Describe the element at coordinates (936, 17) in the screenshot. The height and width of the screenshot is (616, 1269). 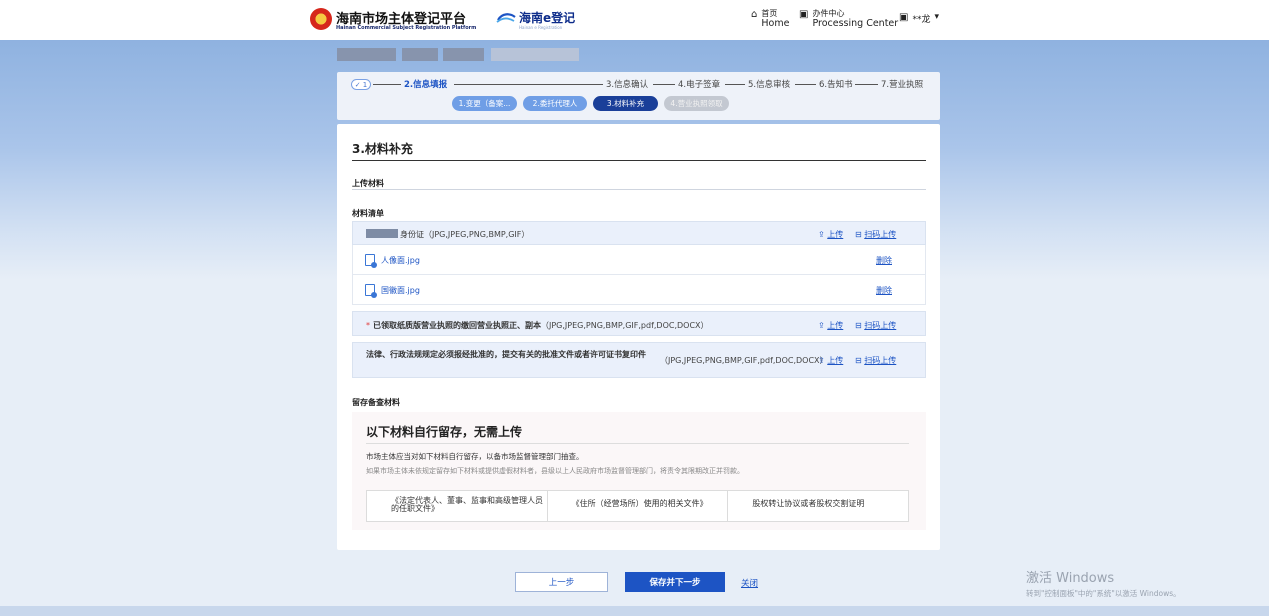
I see `chevron-down-icon: ▾` at that location.